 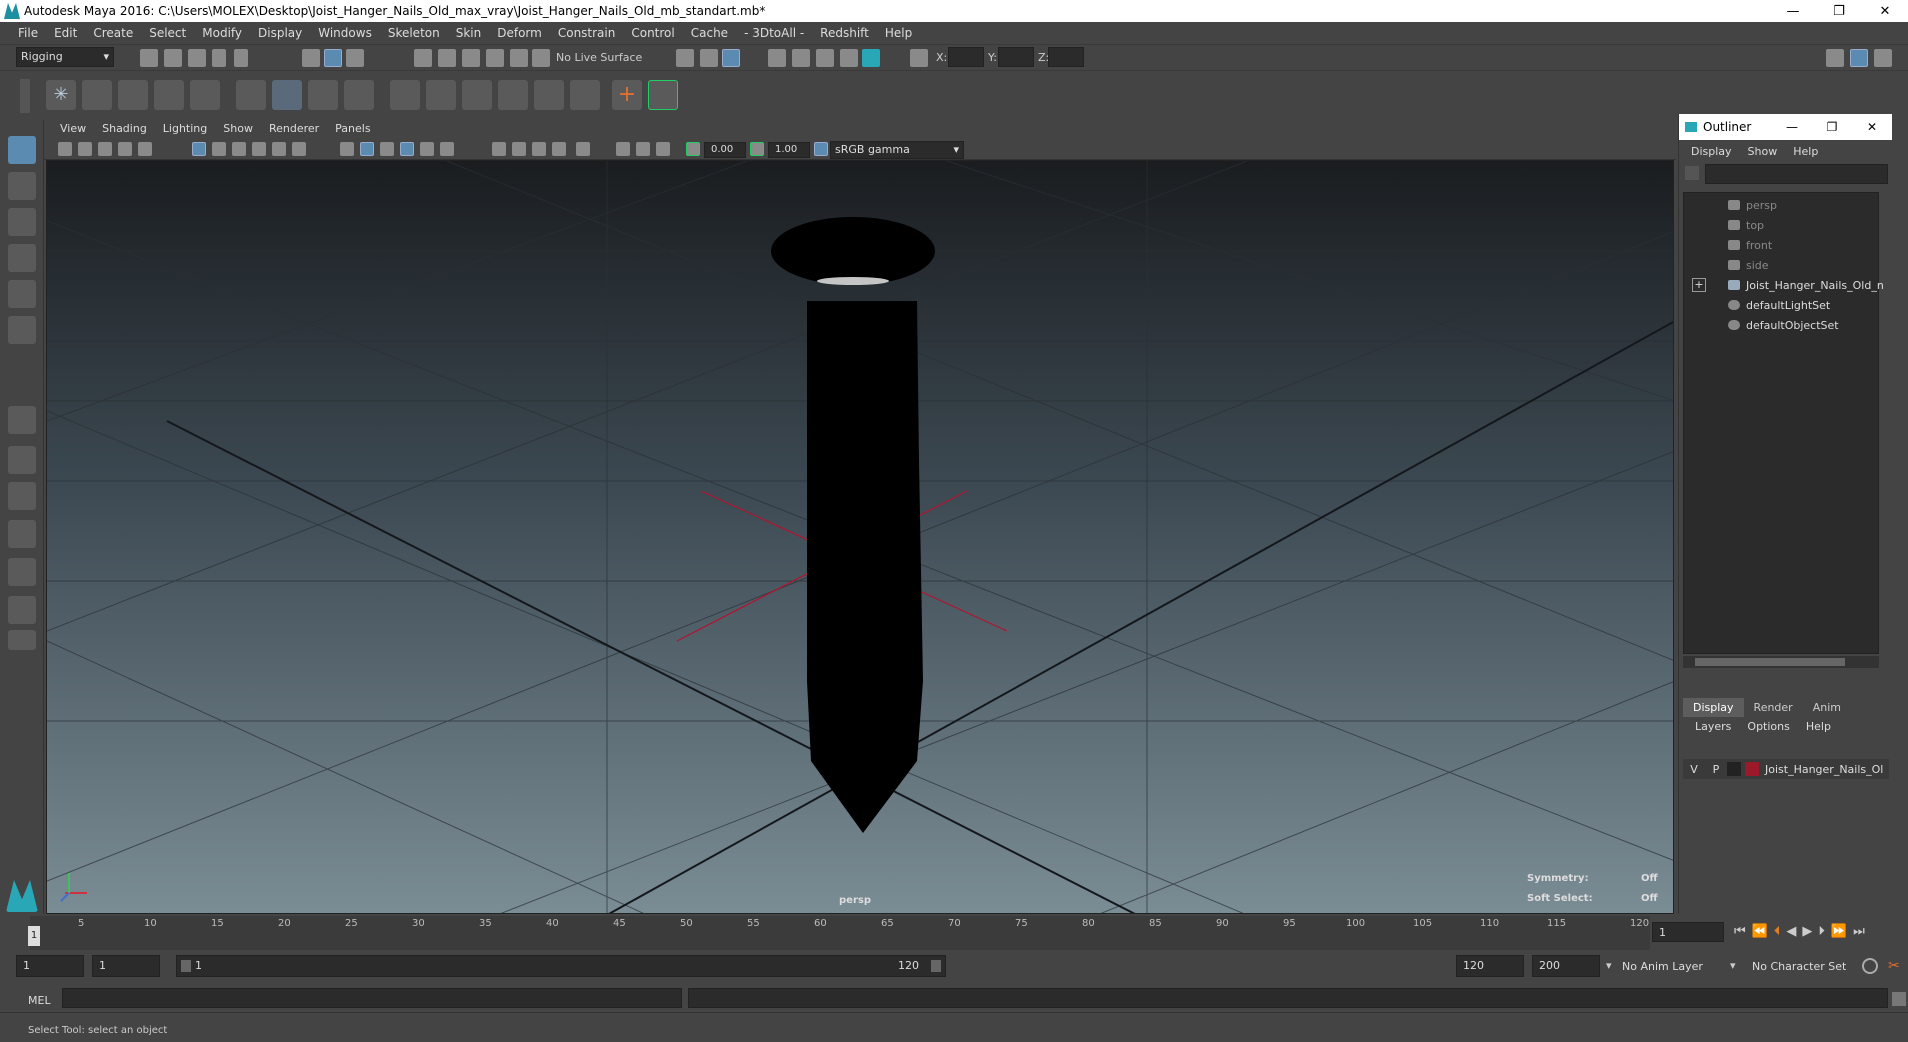 What do you see at coordinates (239, 149) in the screenshot?
I see `resolution-gate-icon` at bounding box center [239, 149].